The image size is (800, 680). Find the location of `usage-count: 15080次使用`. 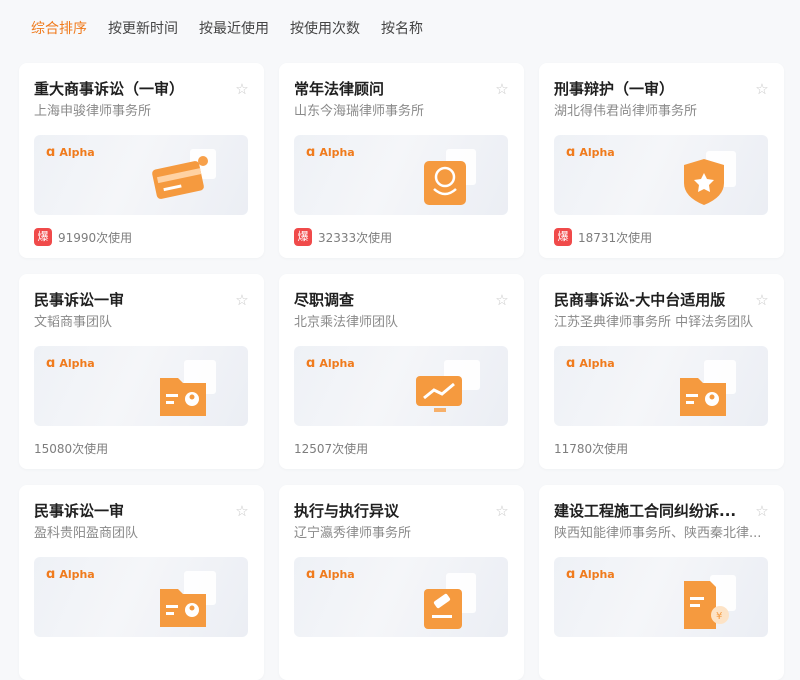

usage-count: 15080次使用 is located at coordinates (71, 448).